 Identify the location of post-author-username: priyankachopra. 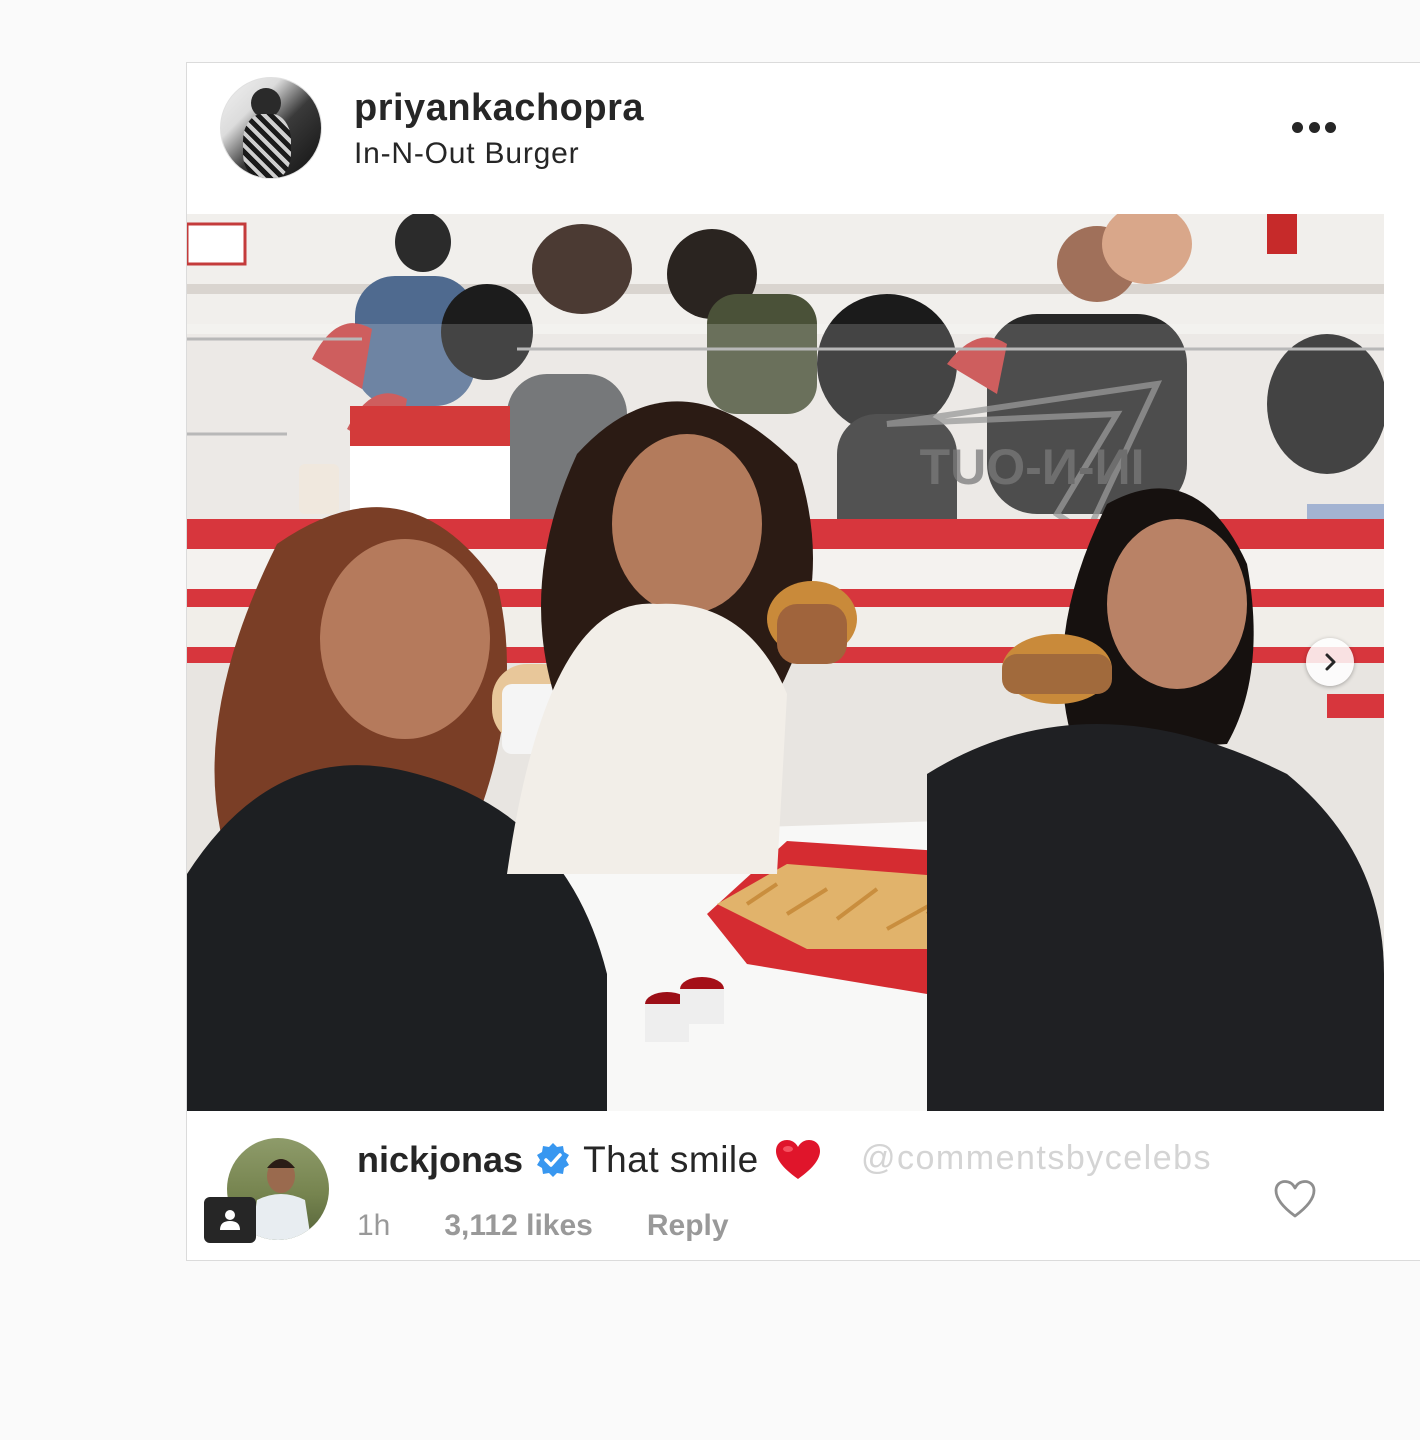
(499, 108).